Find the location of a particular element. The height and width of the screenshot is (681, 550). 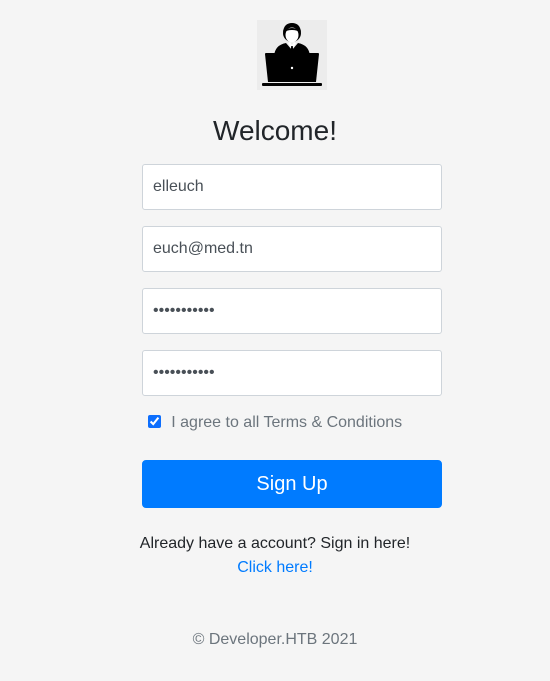

confirm-password-input is located at coordinates (292, 373).